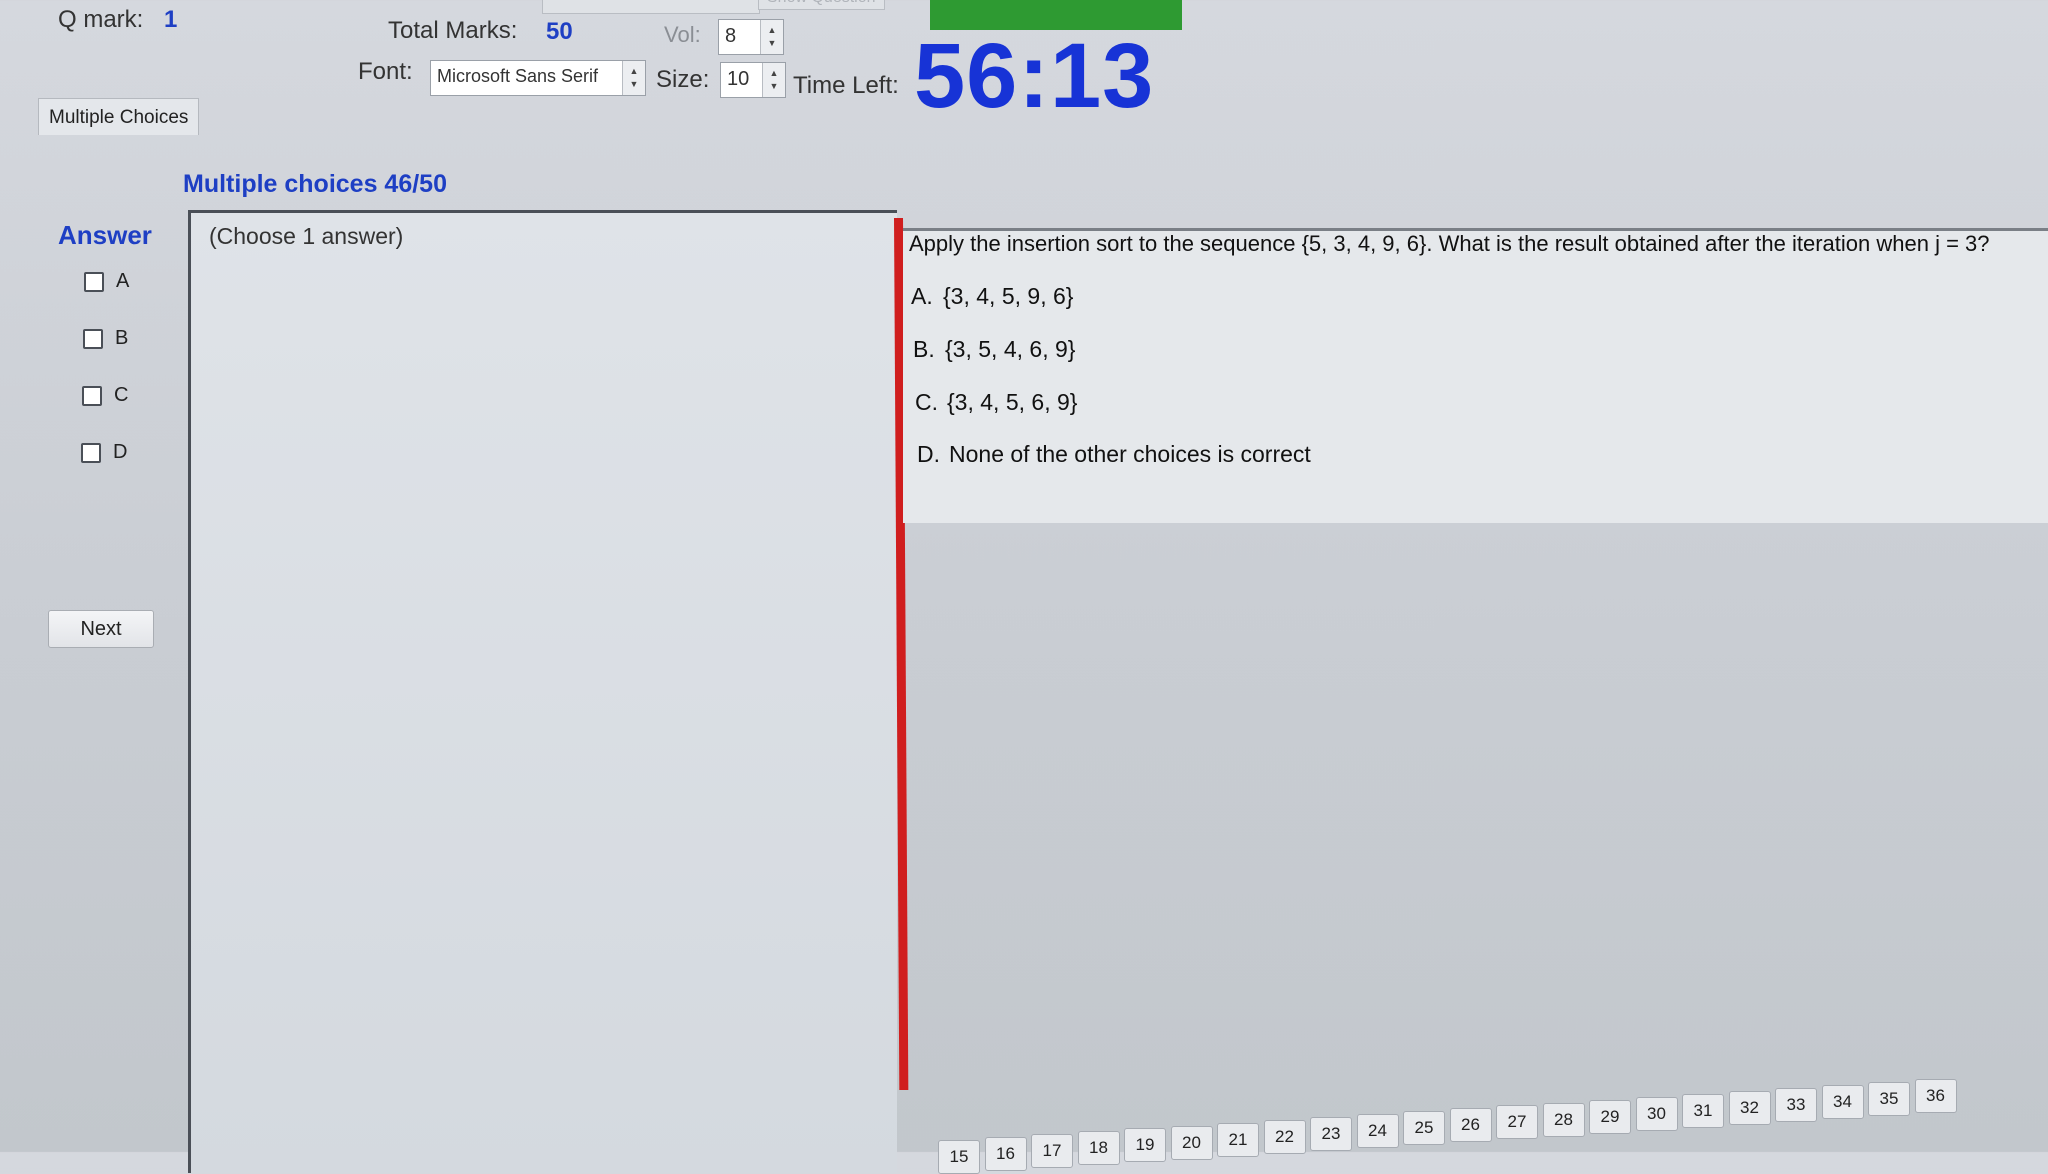 The image size is (2048, 1174). What do you see at coordinates (119, 116) in the screenshot?
I see `tab-multiple-choices: Multiple Choices` at bounding box center [119, 116].